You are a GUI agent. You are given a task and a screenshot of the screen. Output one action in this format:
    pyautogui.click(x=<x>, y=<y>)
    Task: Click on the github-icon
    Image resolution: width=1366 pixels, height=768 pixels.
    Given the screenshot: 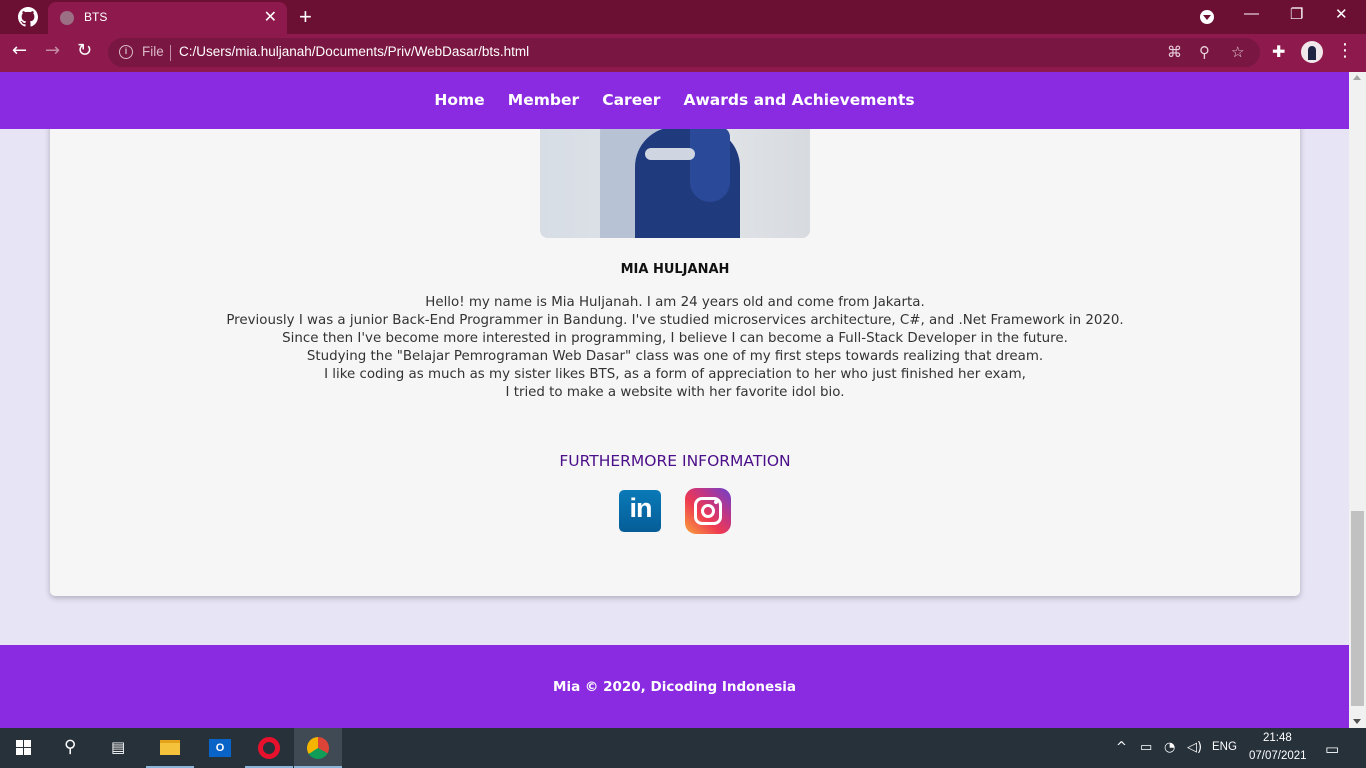 What is the action you would take?
    pyautogui.click(x=28, y=17)
    